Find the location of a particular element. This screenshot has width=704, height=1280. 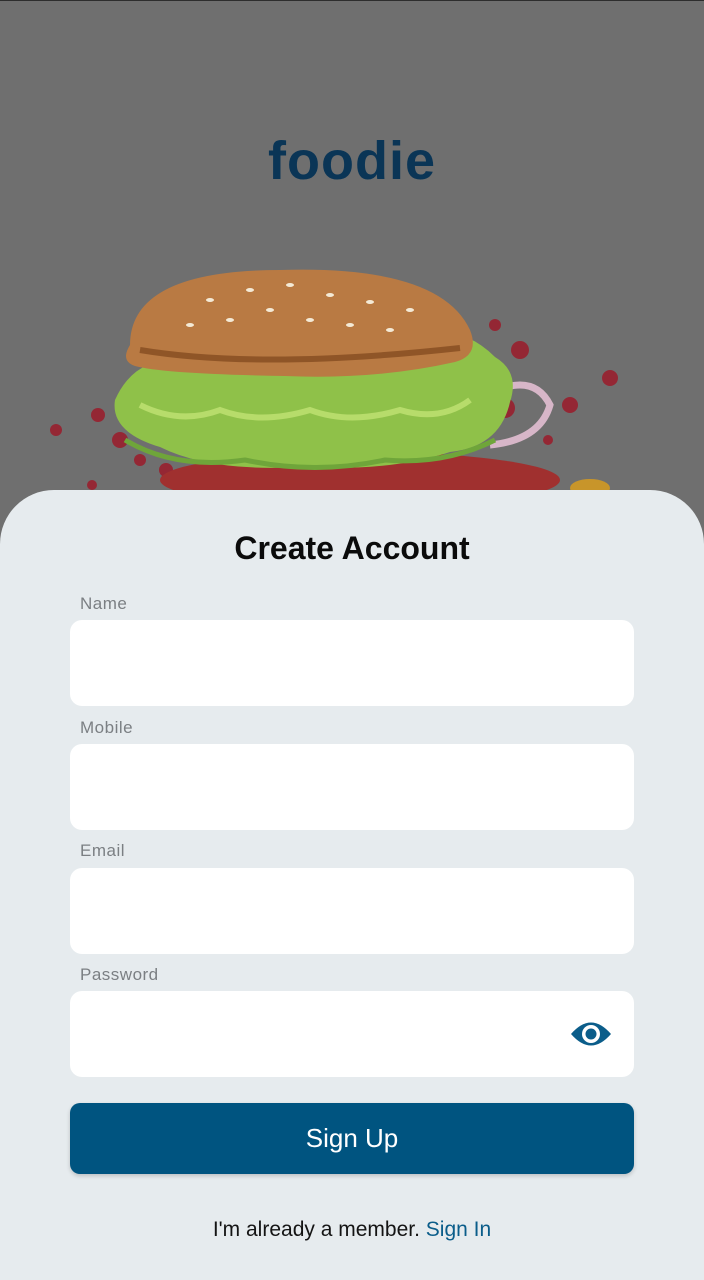

password-field-container is located at coordinates (352, 1034).